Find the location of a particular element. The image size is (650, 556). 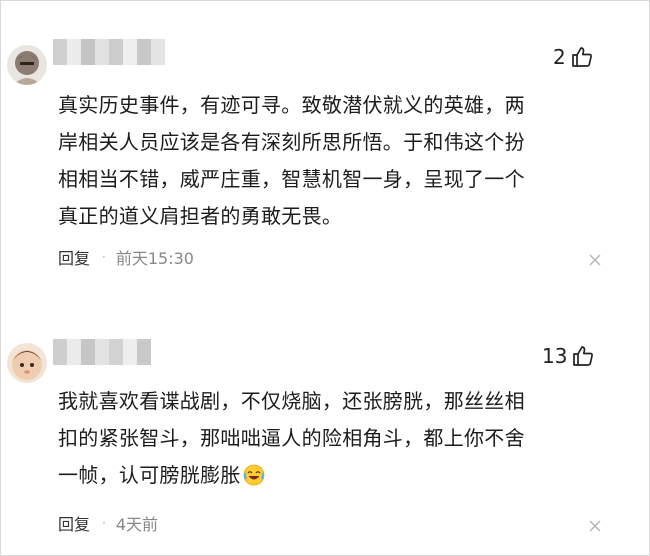

comment-line: 我就喜欢看谍战剧，不仅烧脑，还张膀胱，那丝丝相 is located at coordinates (291, 401).